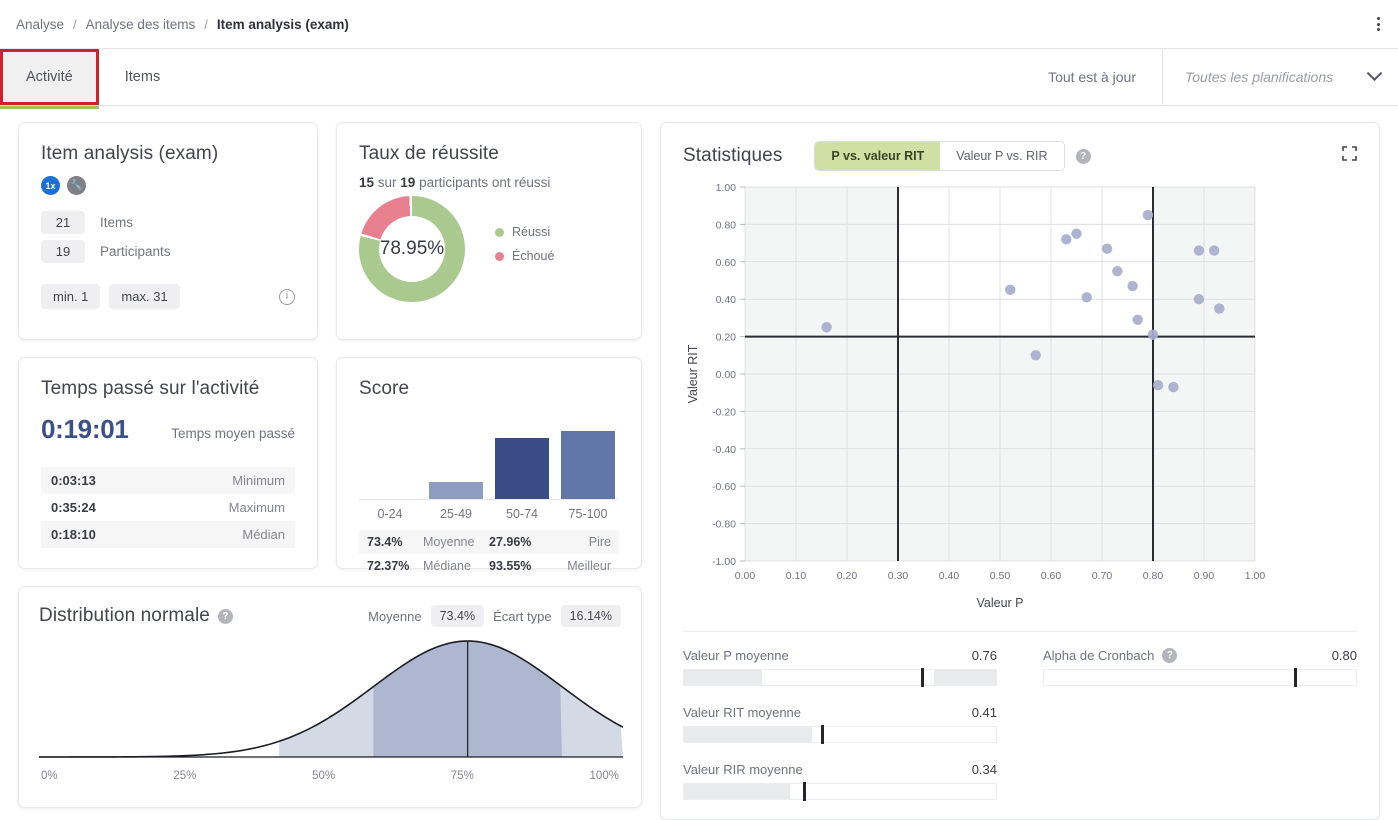  What do you see at coordinates (282, 24) in the screenshot?
I see `breadcrumb-item-current: Item analysis (exam)` at bounding box center [282, 24].